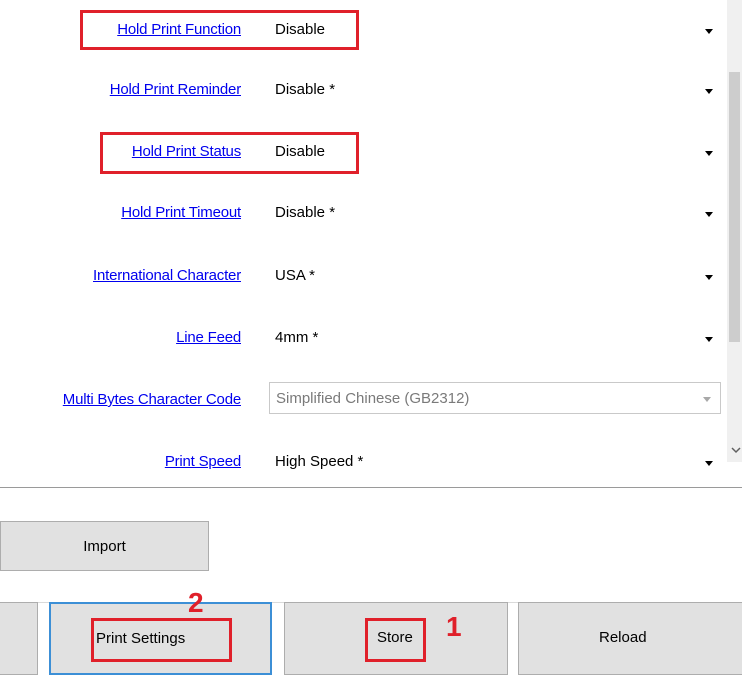 The width and height of the screenshot is (742, 675). Describe the element at coordinates (363, 213) in the screenshot. I see `setting-row-hold-print-timeout: Hold Print Timeout Disable *` at that location.